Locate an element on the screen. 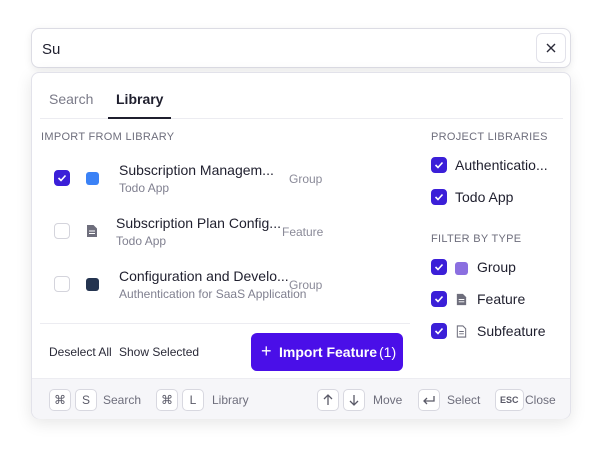 Image resolution: width=600 pixels, height=450 pixels. type-label: Feature is located at coordinates (501, 299).